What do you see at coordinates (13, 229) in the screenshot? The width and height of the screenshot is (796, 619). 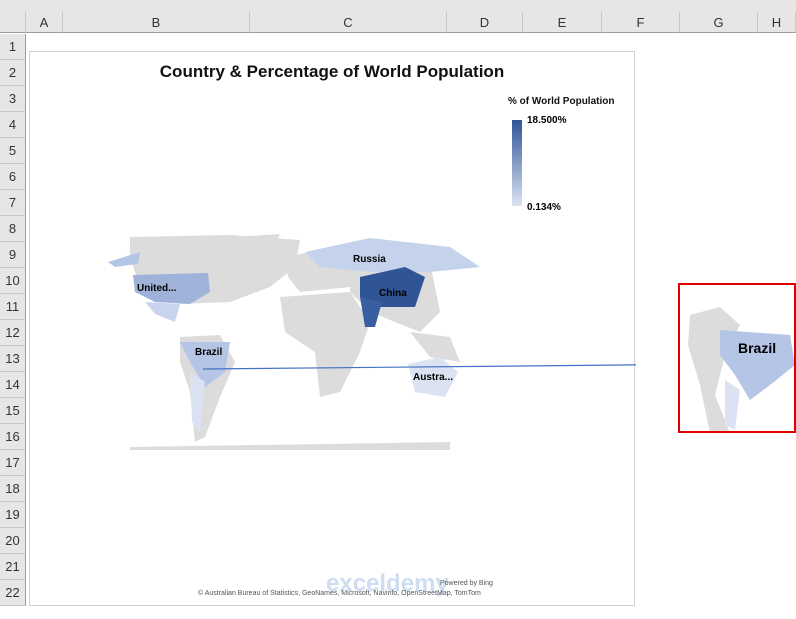 I see `row-header-8: 8` at bounding box center [13, 229].